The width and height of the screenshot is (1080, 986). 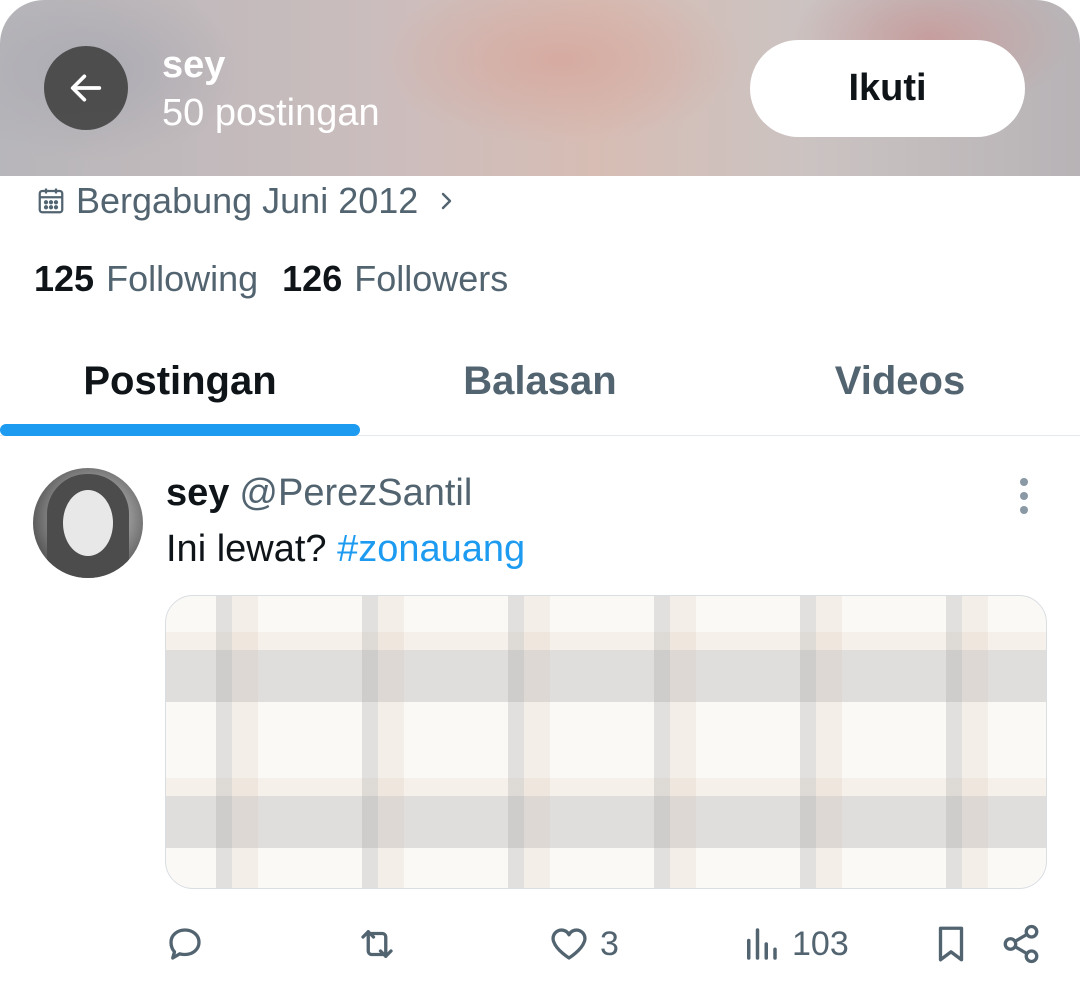 What do you see at coordinates (51, 201) in the screenshot?
I see `calendar-icon` at bounding box center [51, 201].